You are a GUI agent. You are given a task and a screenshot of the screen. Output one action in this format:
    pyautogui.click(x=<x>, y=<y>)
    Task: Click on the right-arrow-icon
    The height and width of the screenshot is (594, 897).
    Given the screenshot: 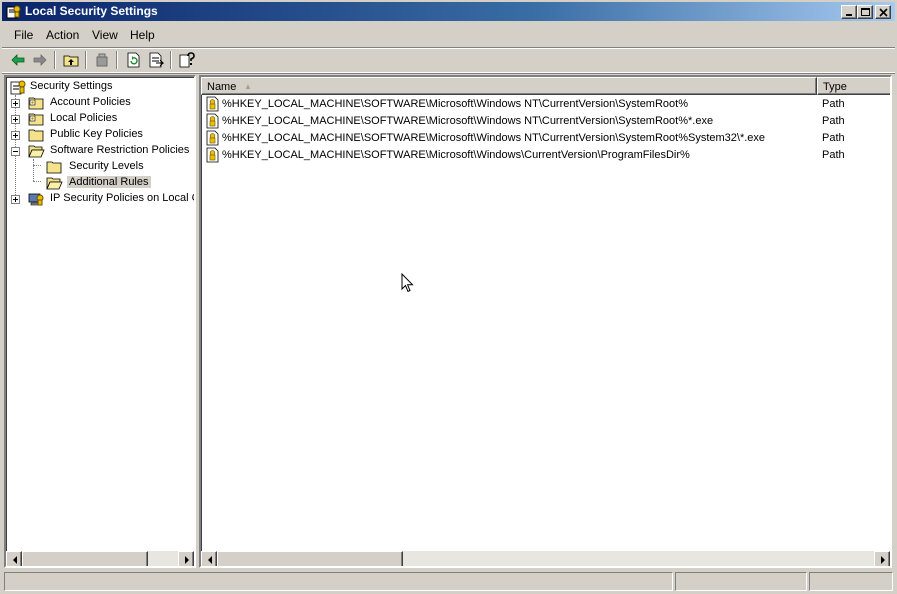 What is the action you would take?
    pyautogui.click(x=187, y=560)
    